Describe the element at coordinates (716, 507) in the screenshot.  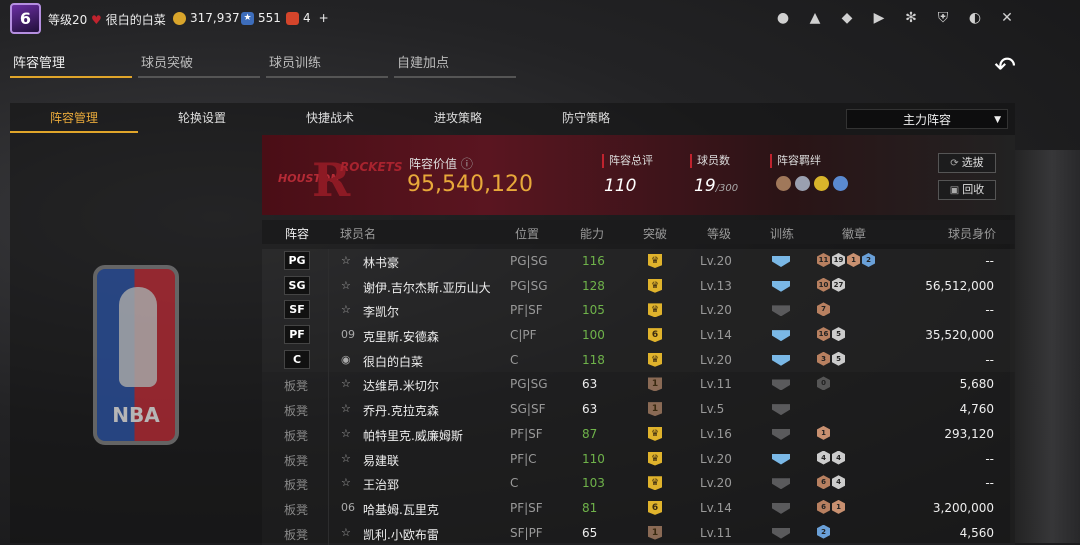
I see `player-level: Lv.14` at that location.